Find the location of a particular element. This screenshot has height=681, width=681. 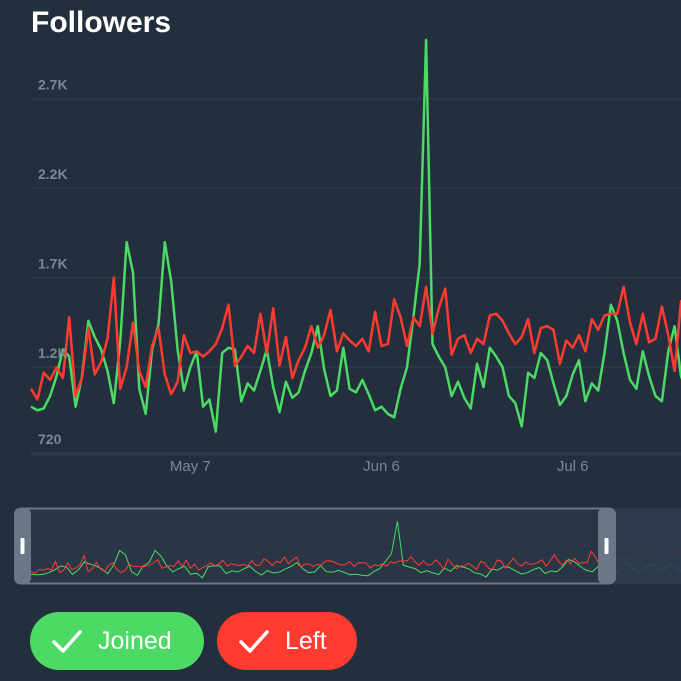

navigator-series is located at coordinates (355, 550).